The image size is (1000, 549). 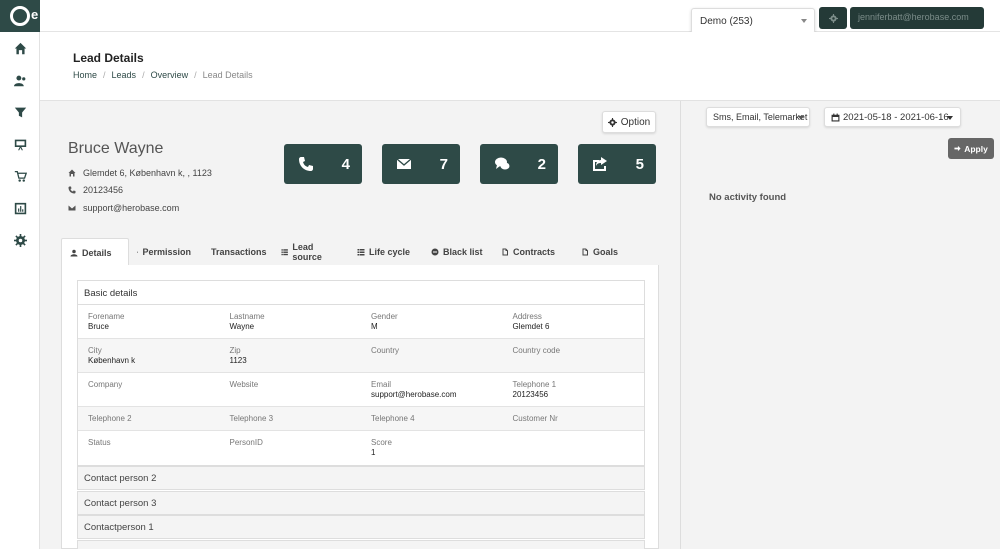 I want to click on nav-campaigns, so click(x=20, y=144).